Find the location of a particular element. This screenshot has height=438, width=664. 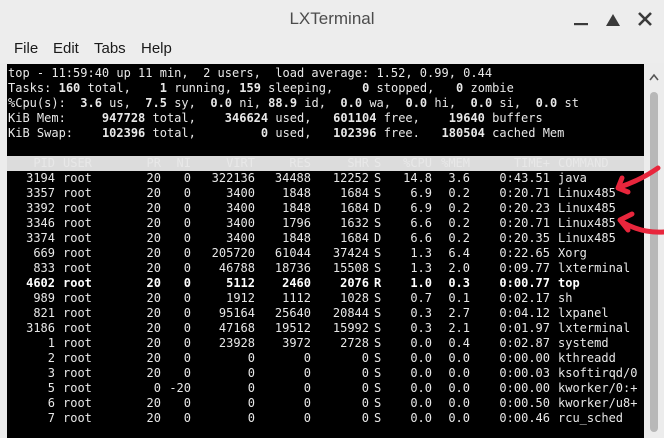

menu-tabs: Tabs is located at coordinates (110, 48).